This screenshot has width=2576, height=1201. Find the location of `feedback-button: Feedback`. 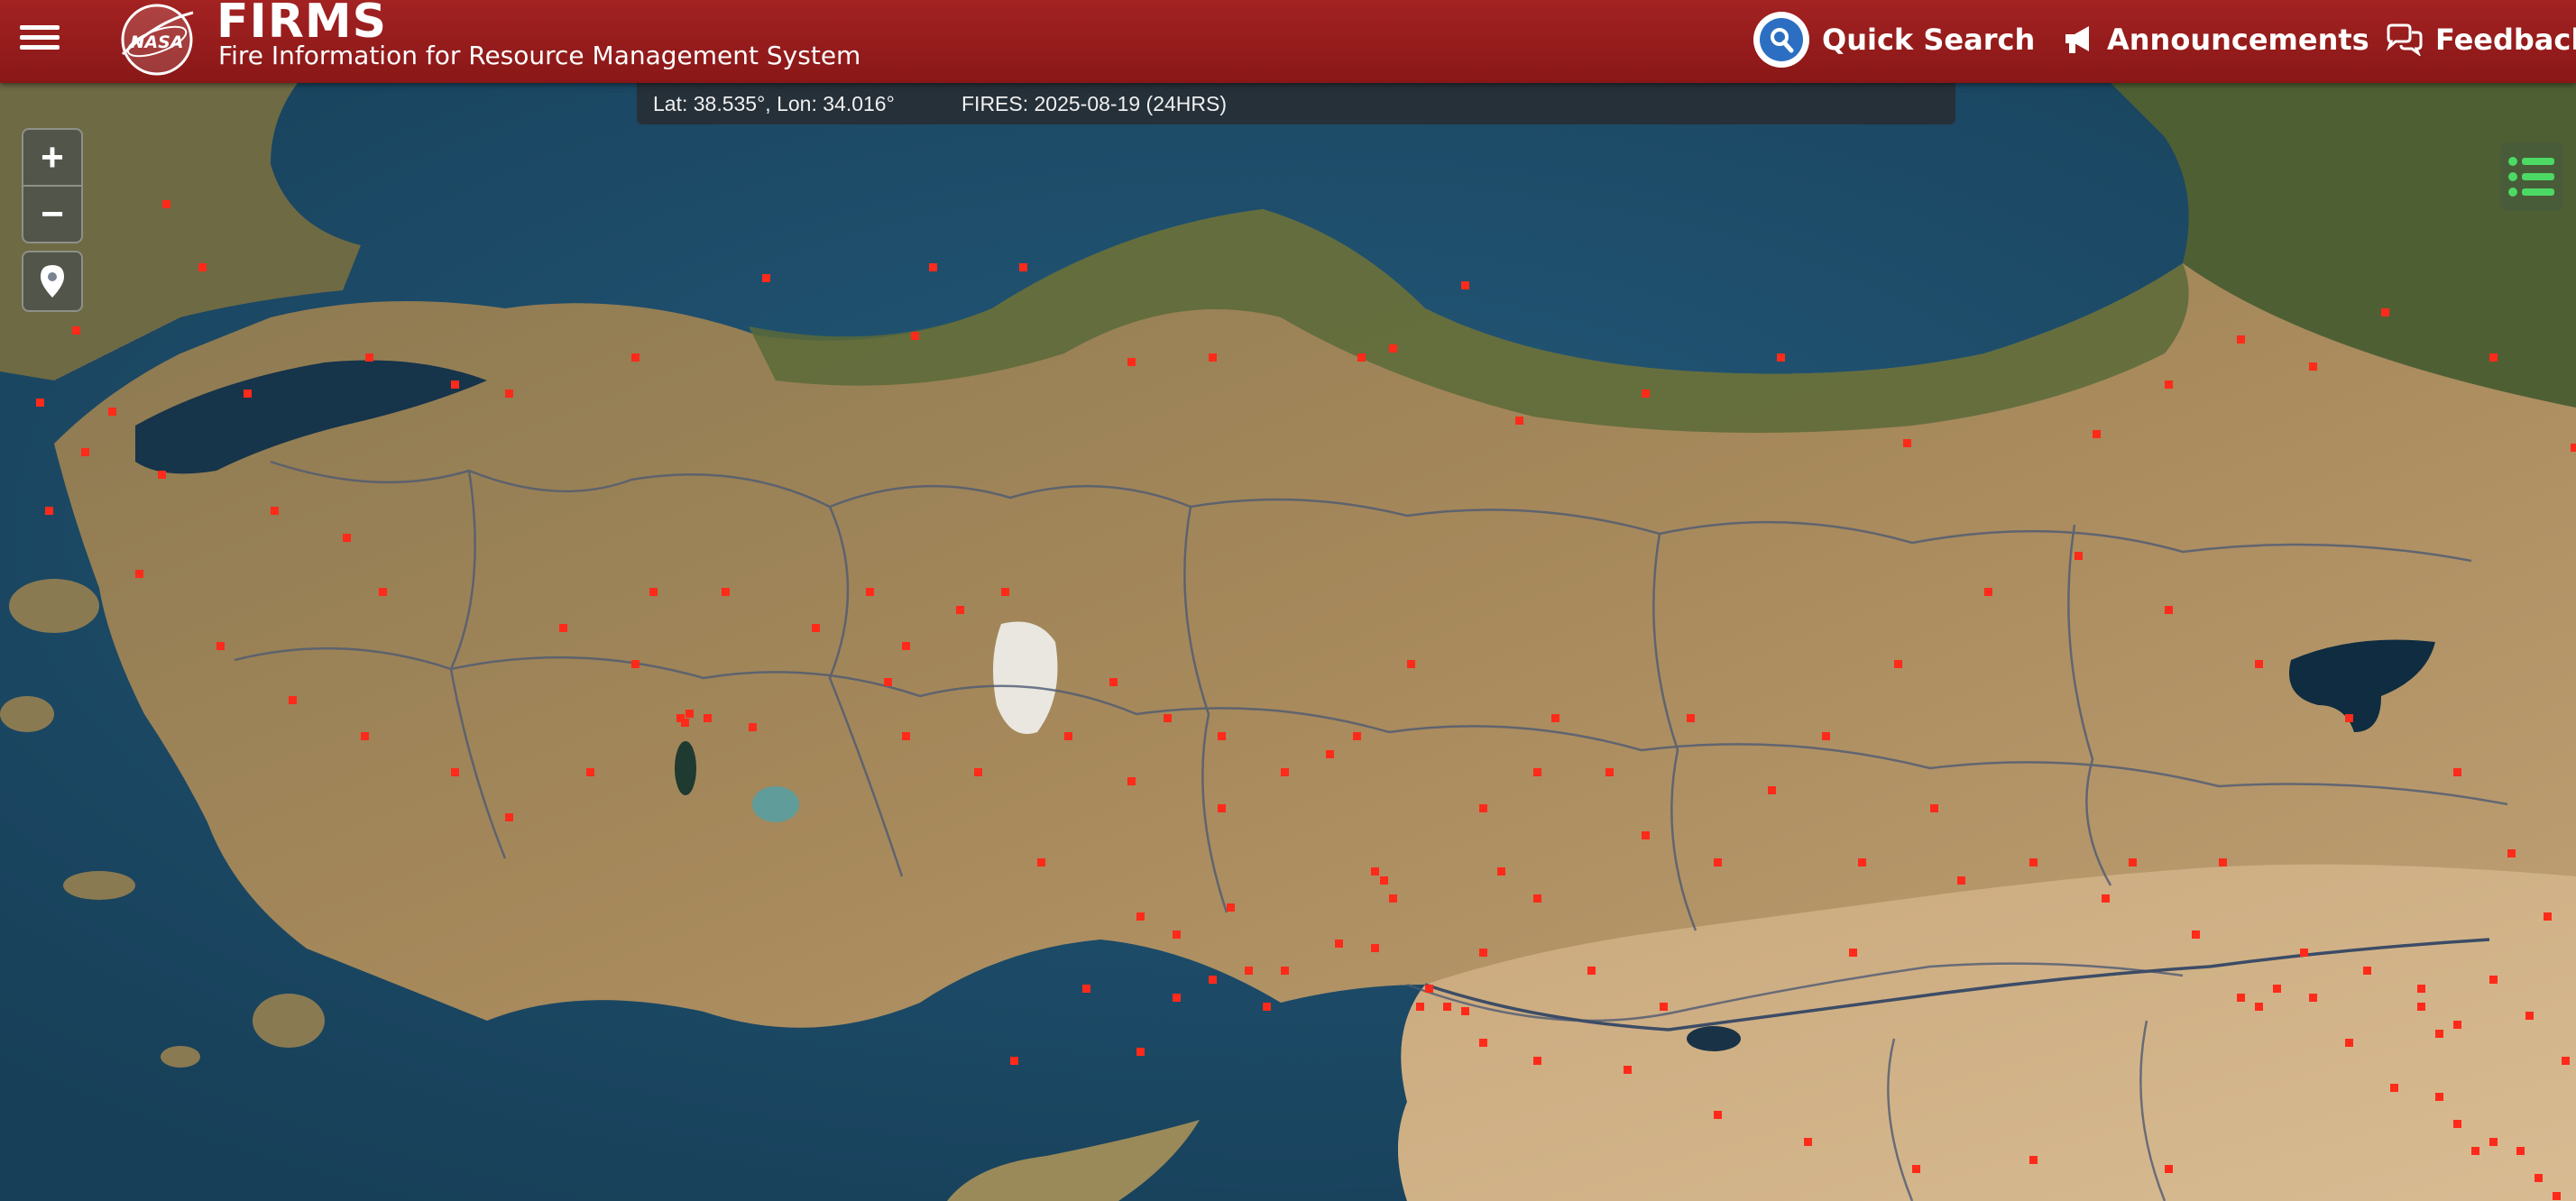

feedback-button: Feedback is located at coordinates (2480, 39).